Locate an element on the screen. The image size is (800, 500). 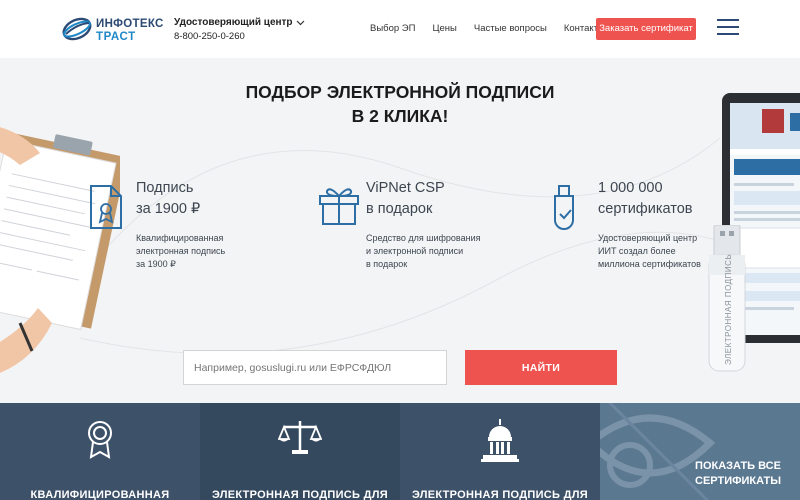
feature-desc-line: Квалифицированная is located at coordinates (180, 238).